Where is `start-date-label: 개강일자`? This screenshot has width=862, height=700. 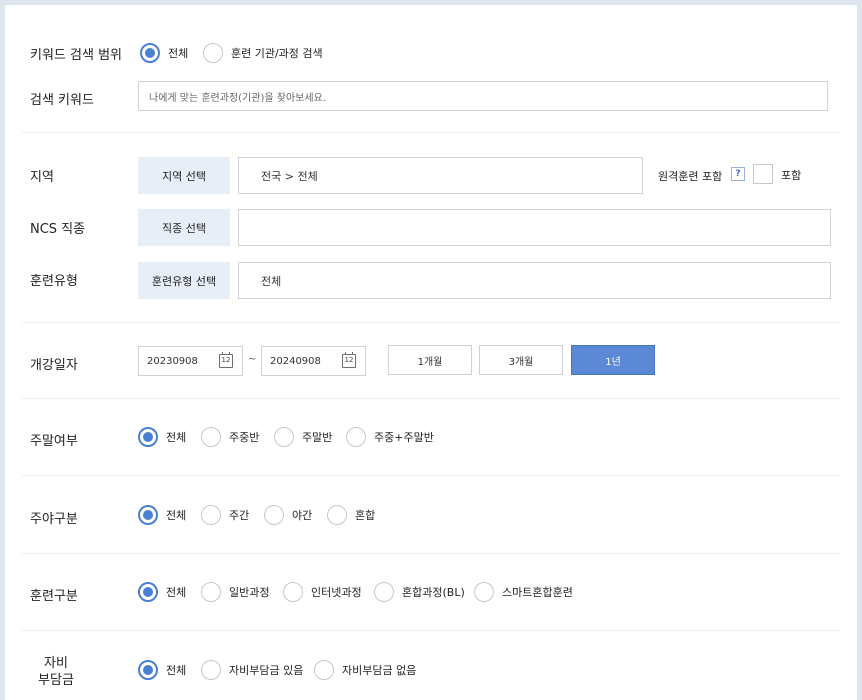
start-date-label: 개강일자 is located at coordinates (54, 365).